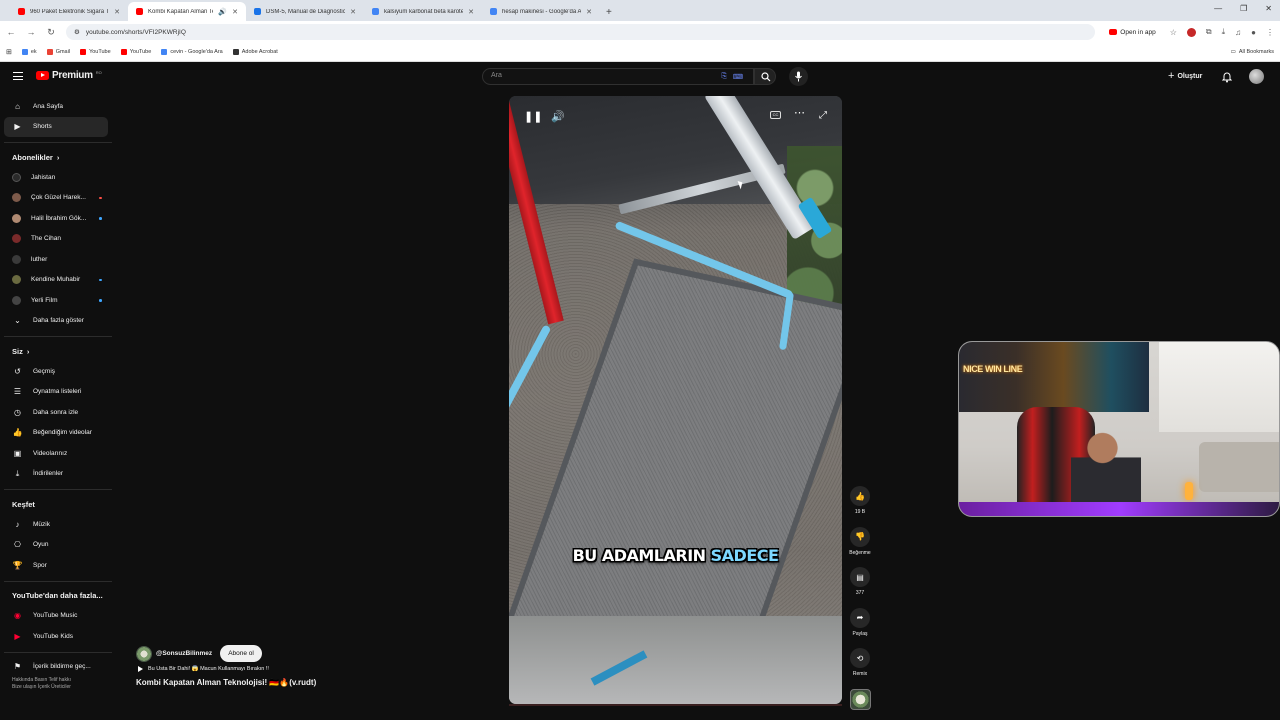 This screenshot has height=720, width=1280. What do you see at coordinates (18, 76) in the screenshot?
I see `menu-hamburger-icon` at bounding box center [18, 76].